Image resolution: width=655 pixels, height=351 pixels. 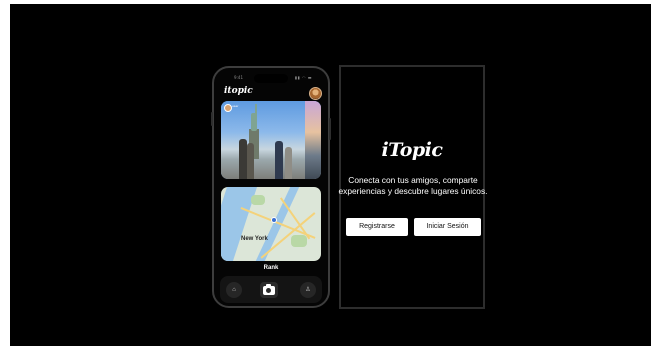 I want to click on camera-tab-icon, so click(x=269, y=290).